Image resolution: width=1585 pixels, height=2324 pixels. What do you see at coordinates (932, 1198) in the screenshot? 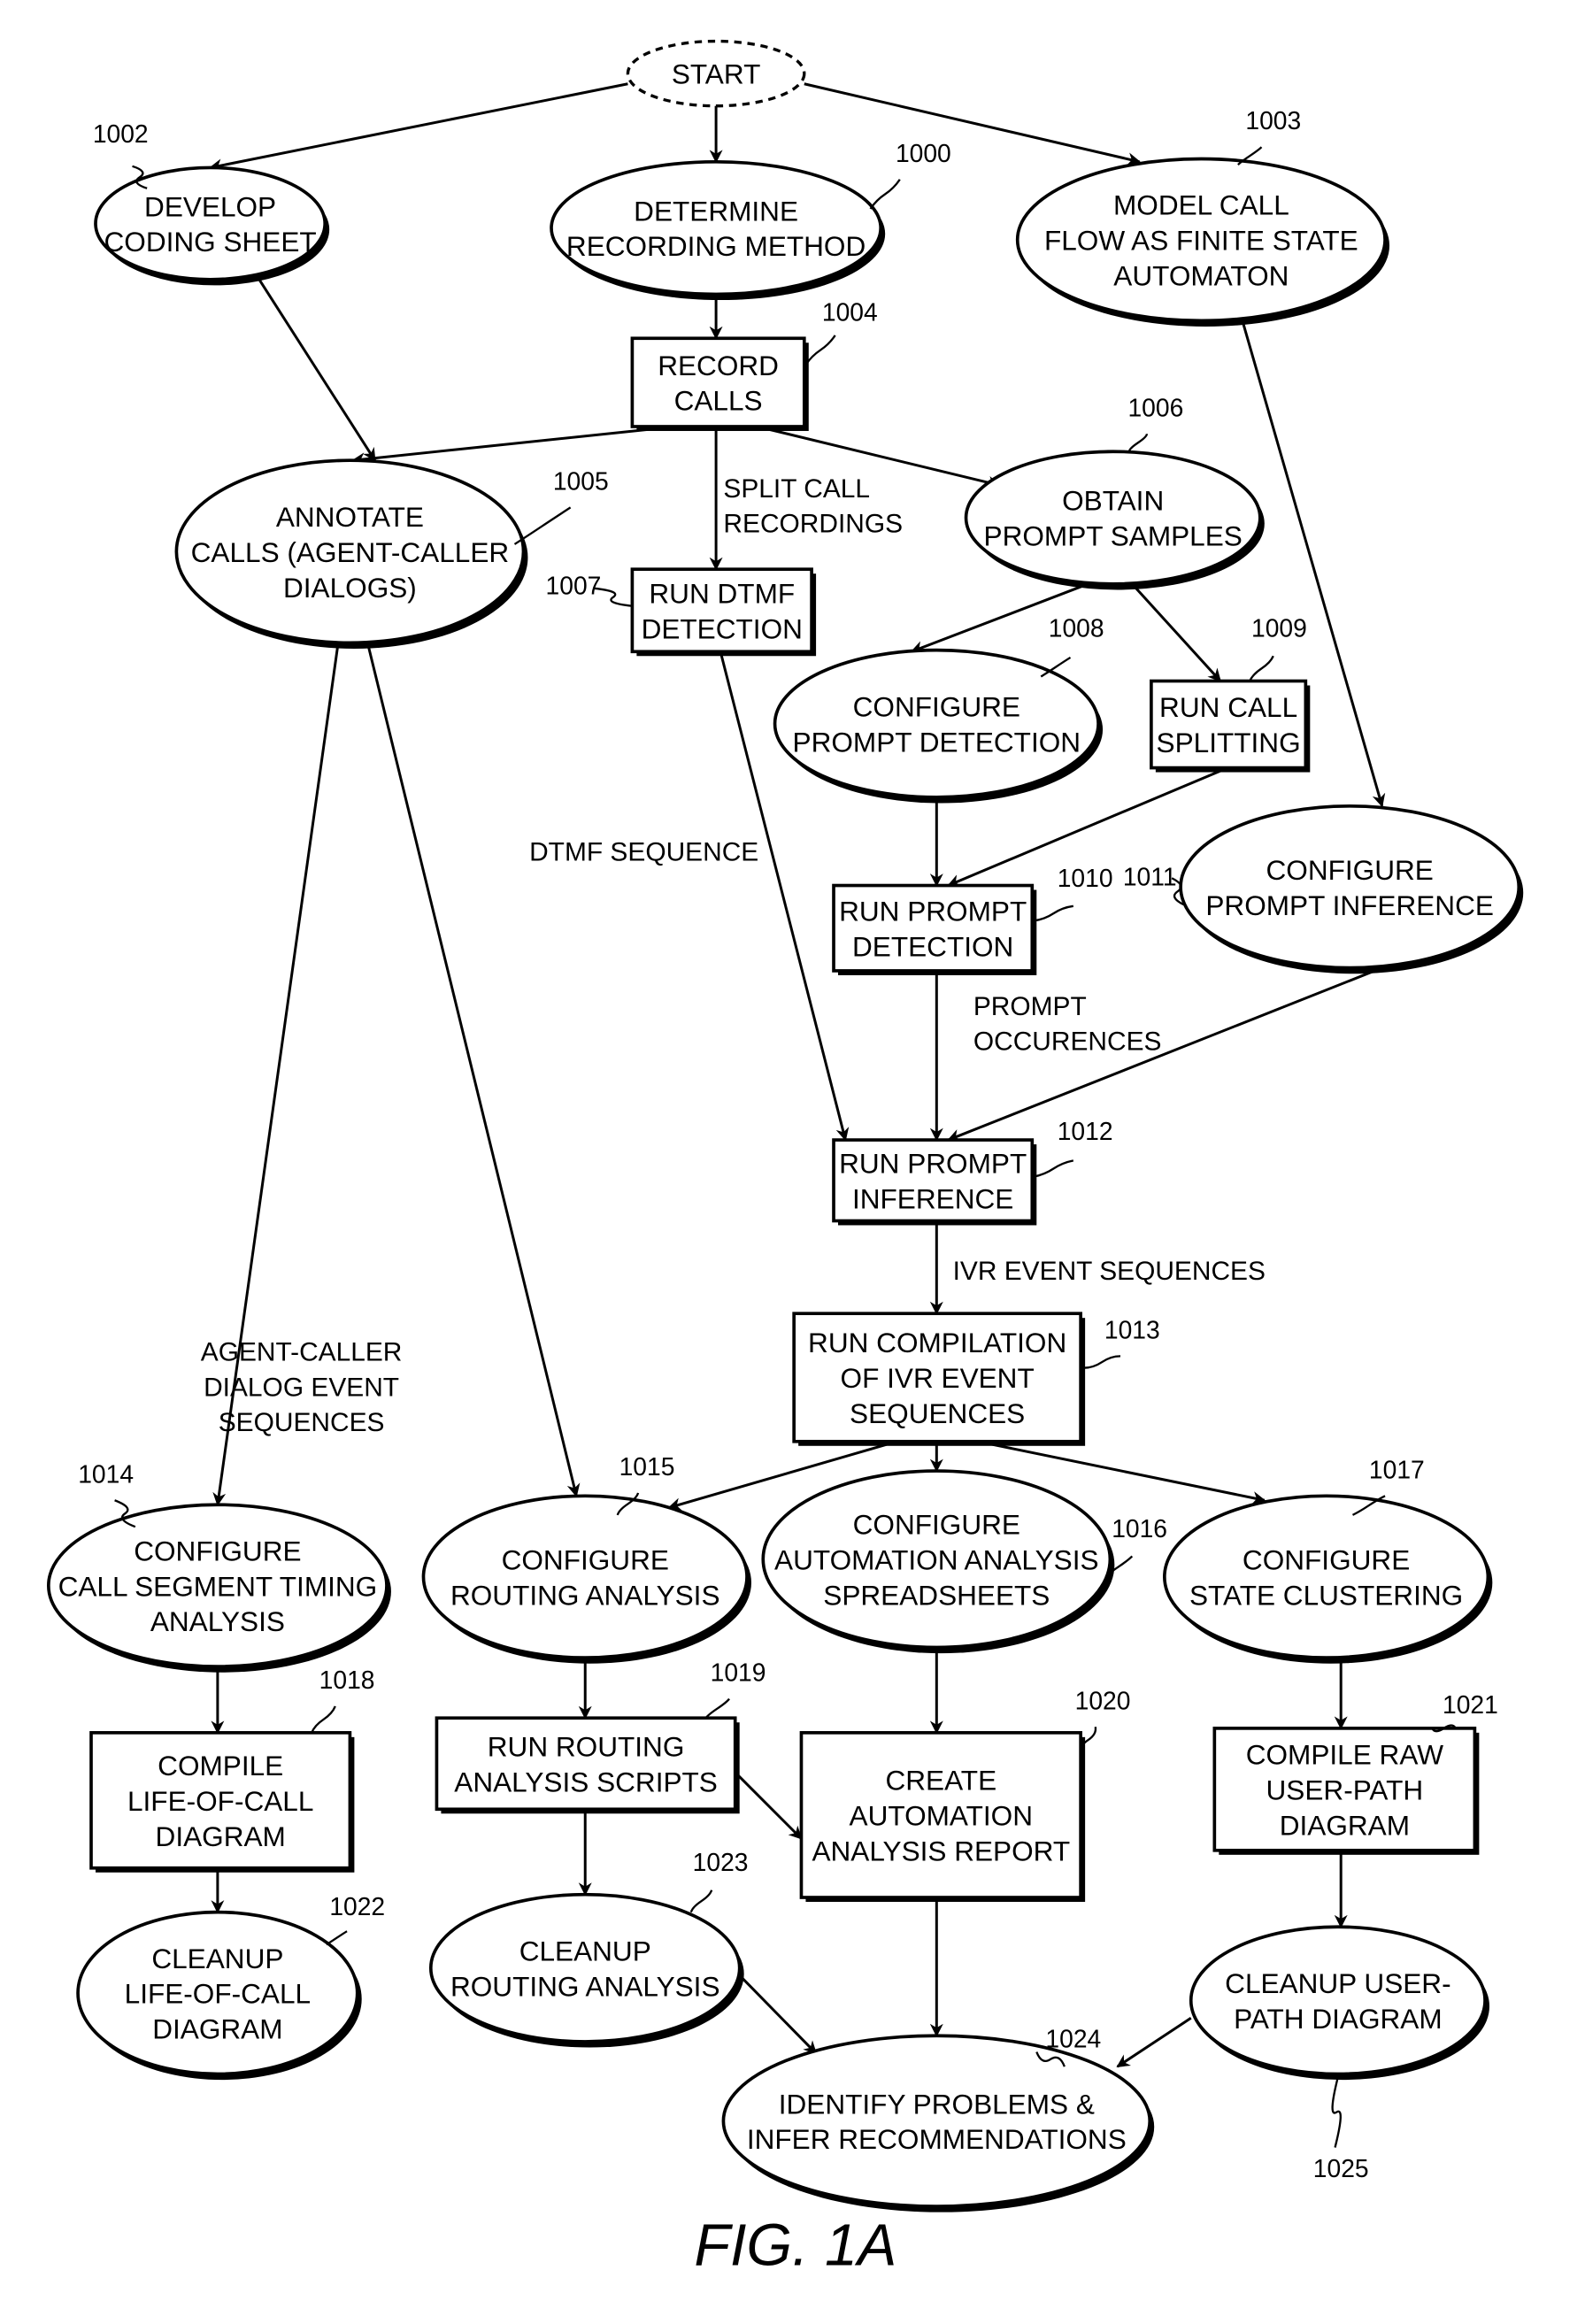
I see `node-label-line: INFERENCE` at bounding box center [932, 1198].